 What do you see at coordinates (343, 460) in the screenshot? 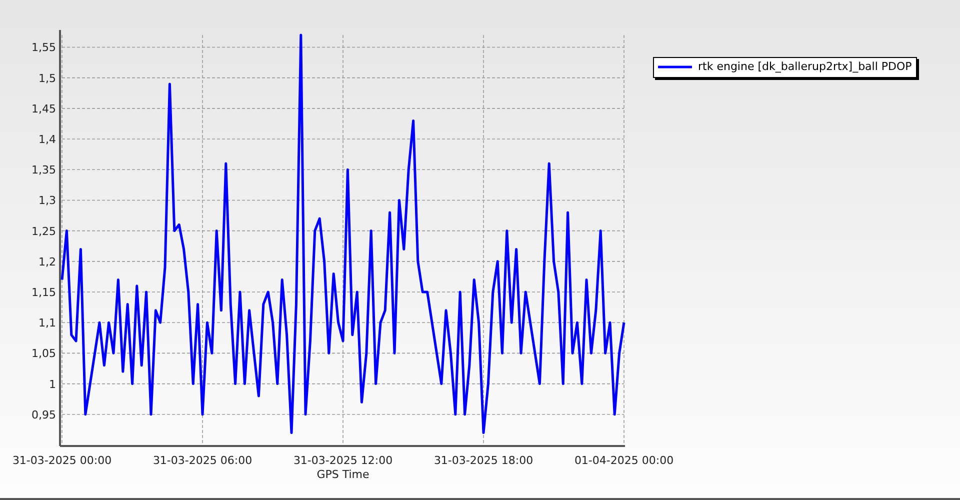
I see `x-tick-label: 31-03-2025 12:00` at bounding box center [343, 460].